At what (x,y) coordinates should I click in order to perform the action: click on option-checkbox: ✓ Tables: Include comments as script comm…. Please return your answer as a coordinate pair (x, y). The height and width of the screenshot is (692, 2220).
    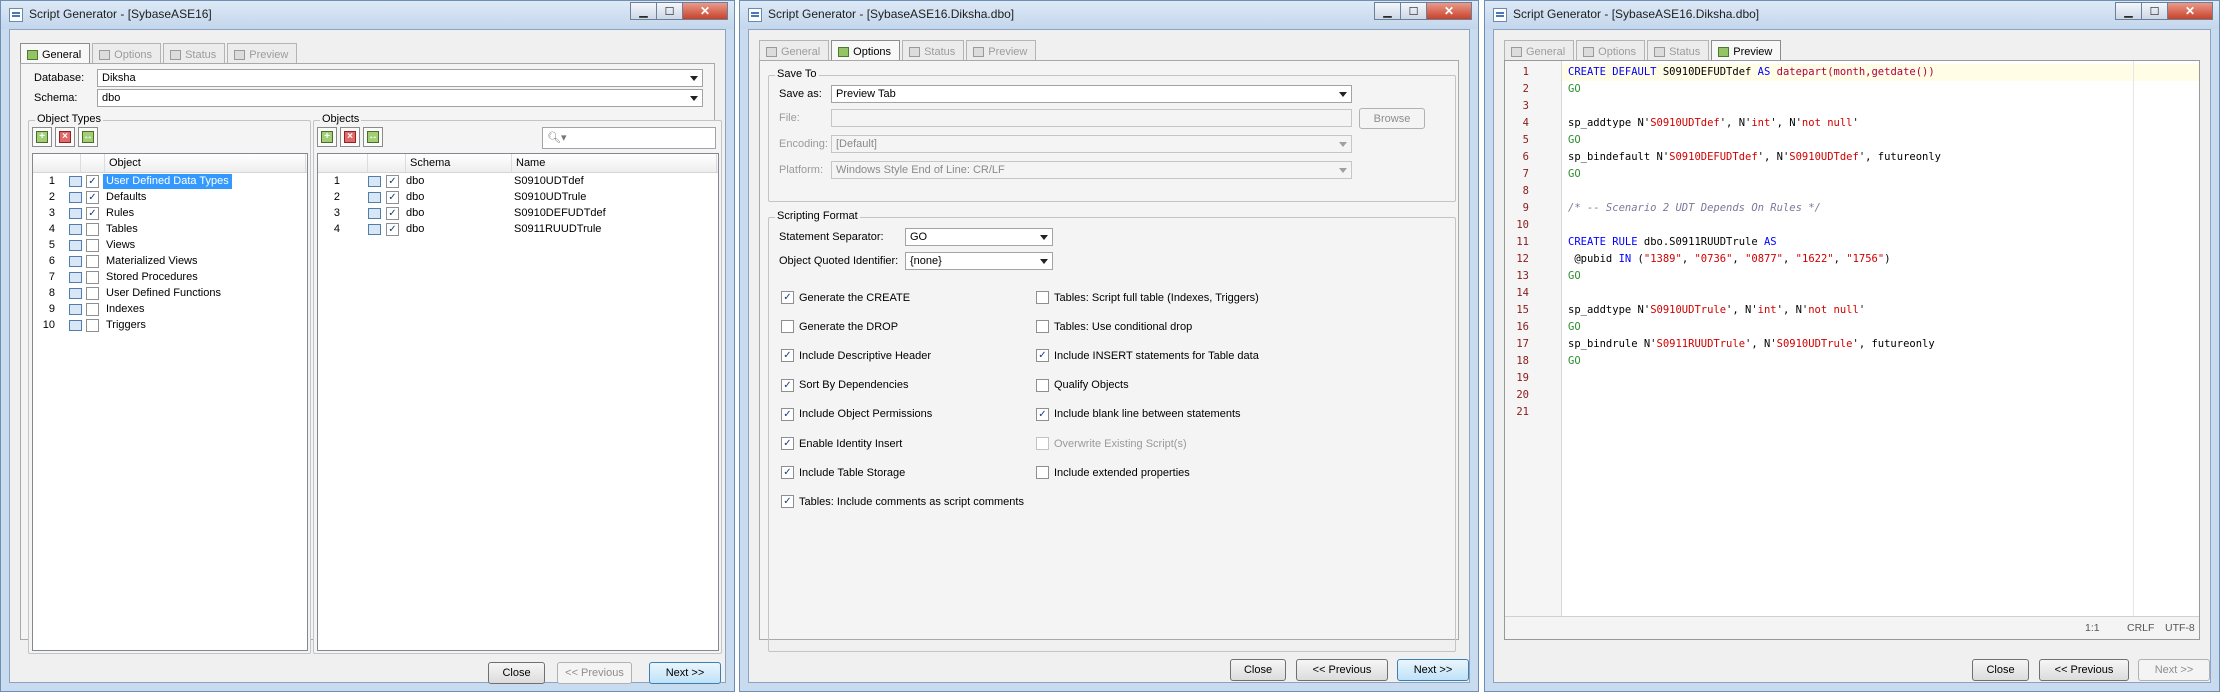
    Looking at the image, I should click on (902, 502).